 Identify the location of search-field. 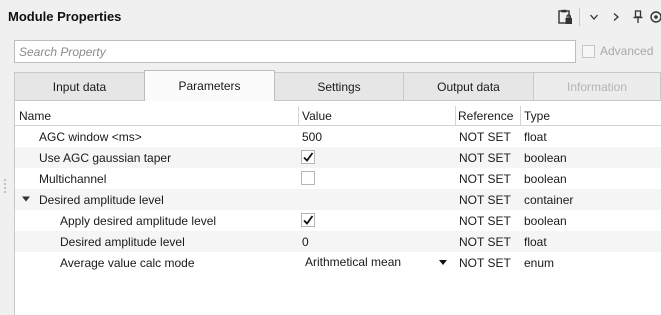
(295, 51).